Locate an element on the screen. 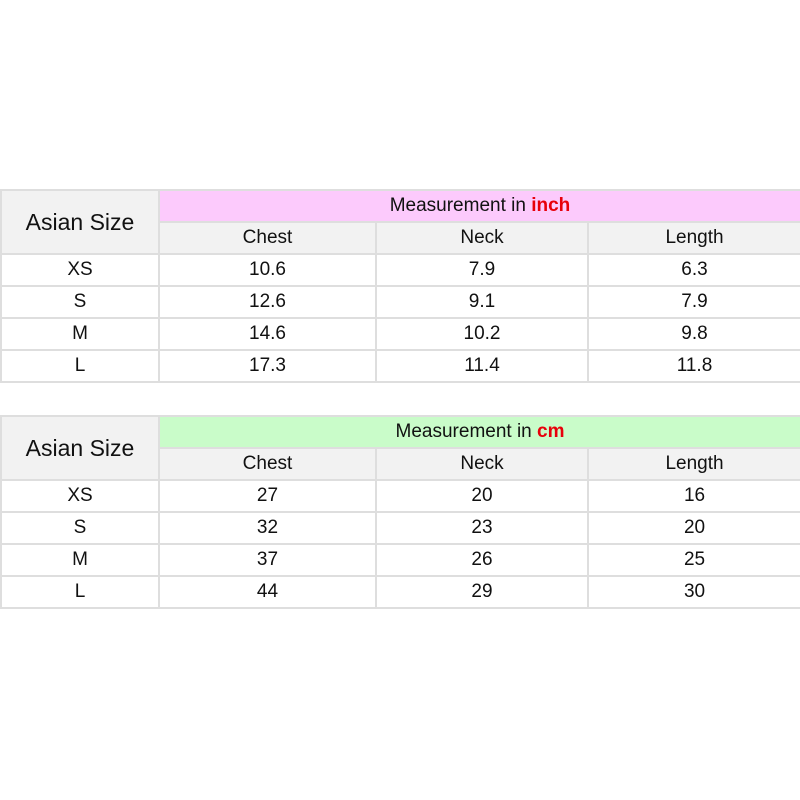 The width and height of the screenshot is (800, 800). group-header-row: Asian Size Measurement in cm is located at coordinates (400, 448).